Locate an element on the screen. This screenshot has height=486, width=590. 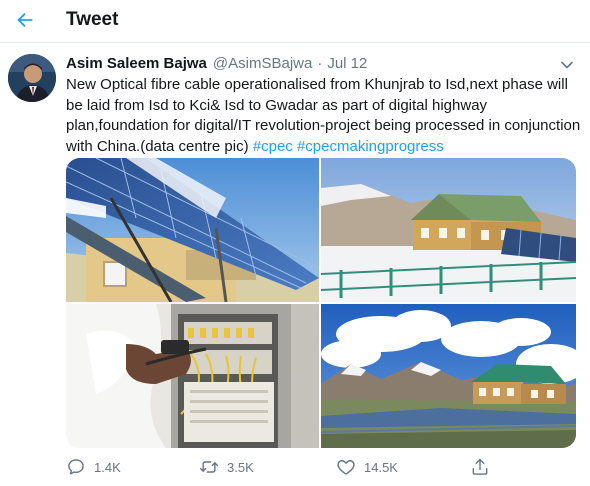
like-button: 14.5K is located at coordinates (367, 467).